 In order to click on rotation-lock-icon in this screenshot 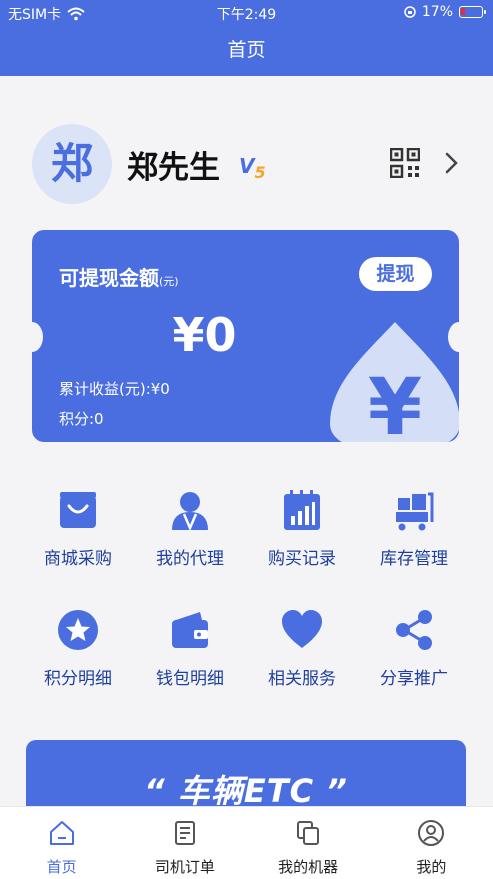, I will do `click(410, 12)`.